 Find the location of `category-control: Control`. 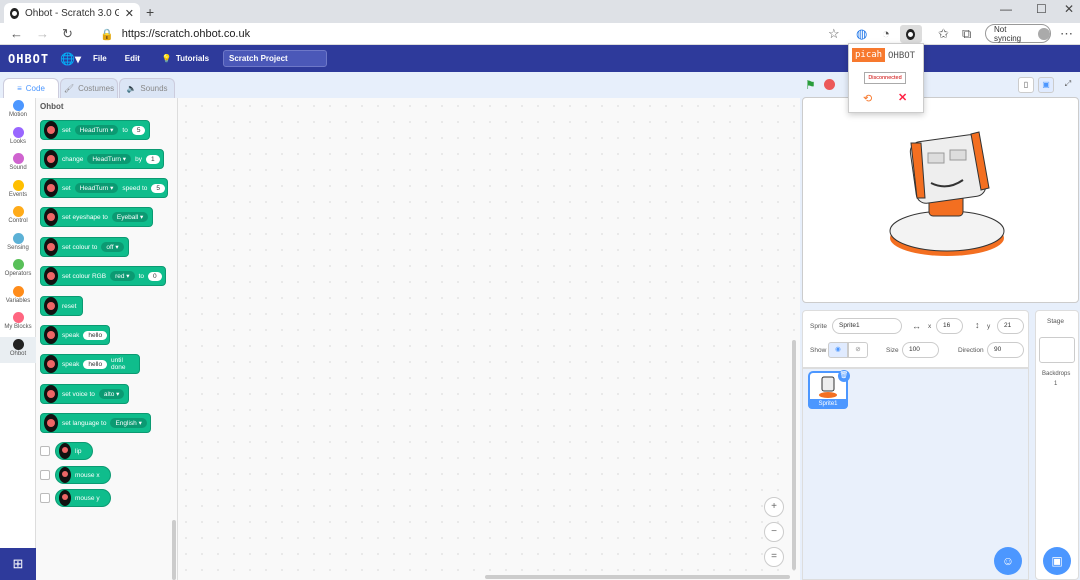

category-control: Control is located at coordinates (18, 217).